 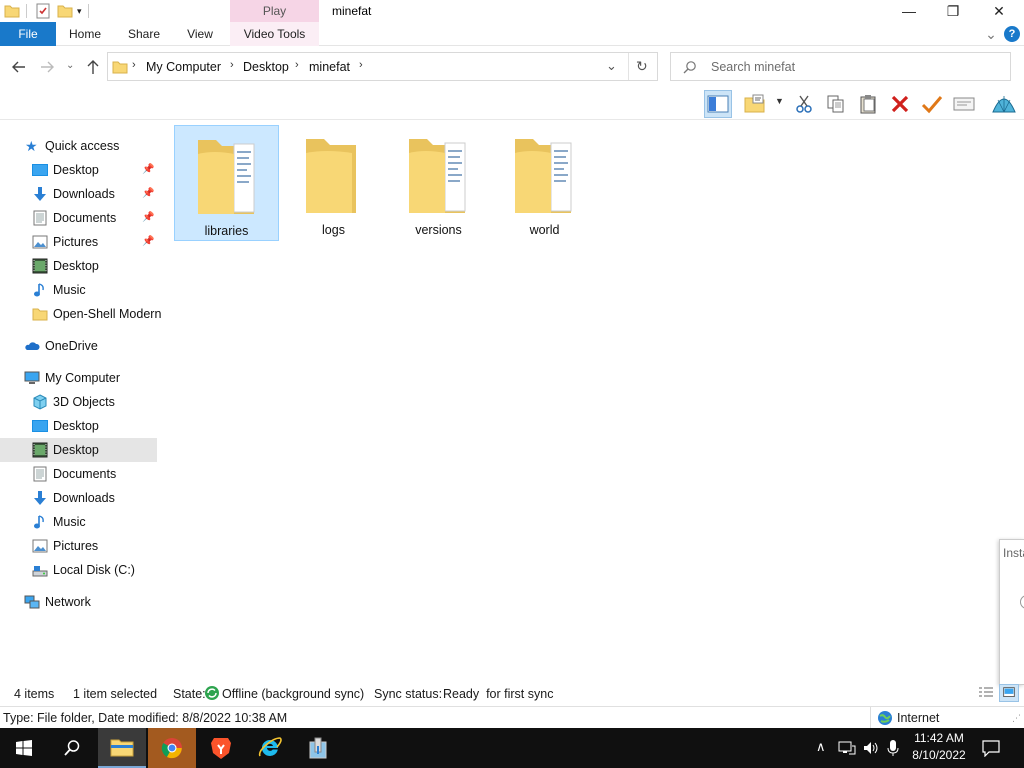 I want to click on documents-icon, so click(x=40, y=474).